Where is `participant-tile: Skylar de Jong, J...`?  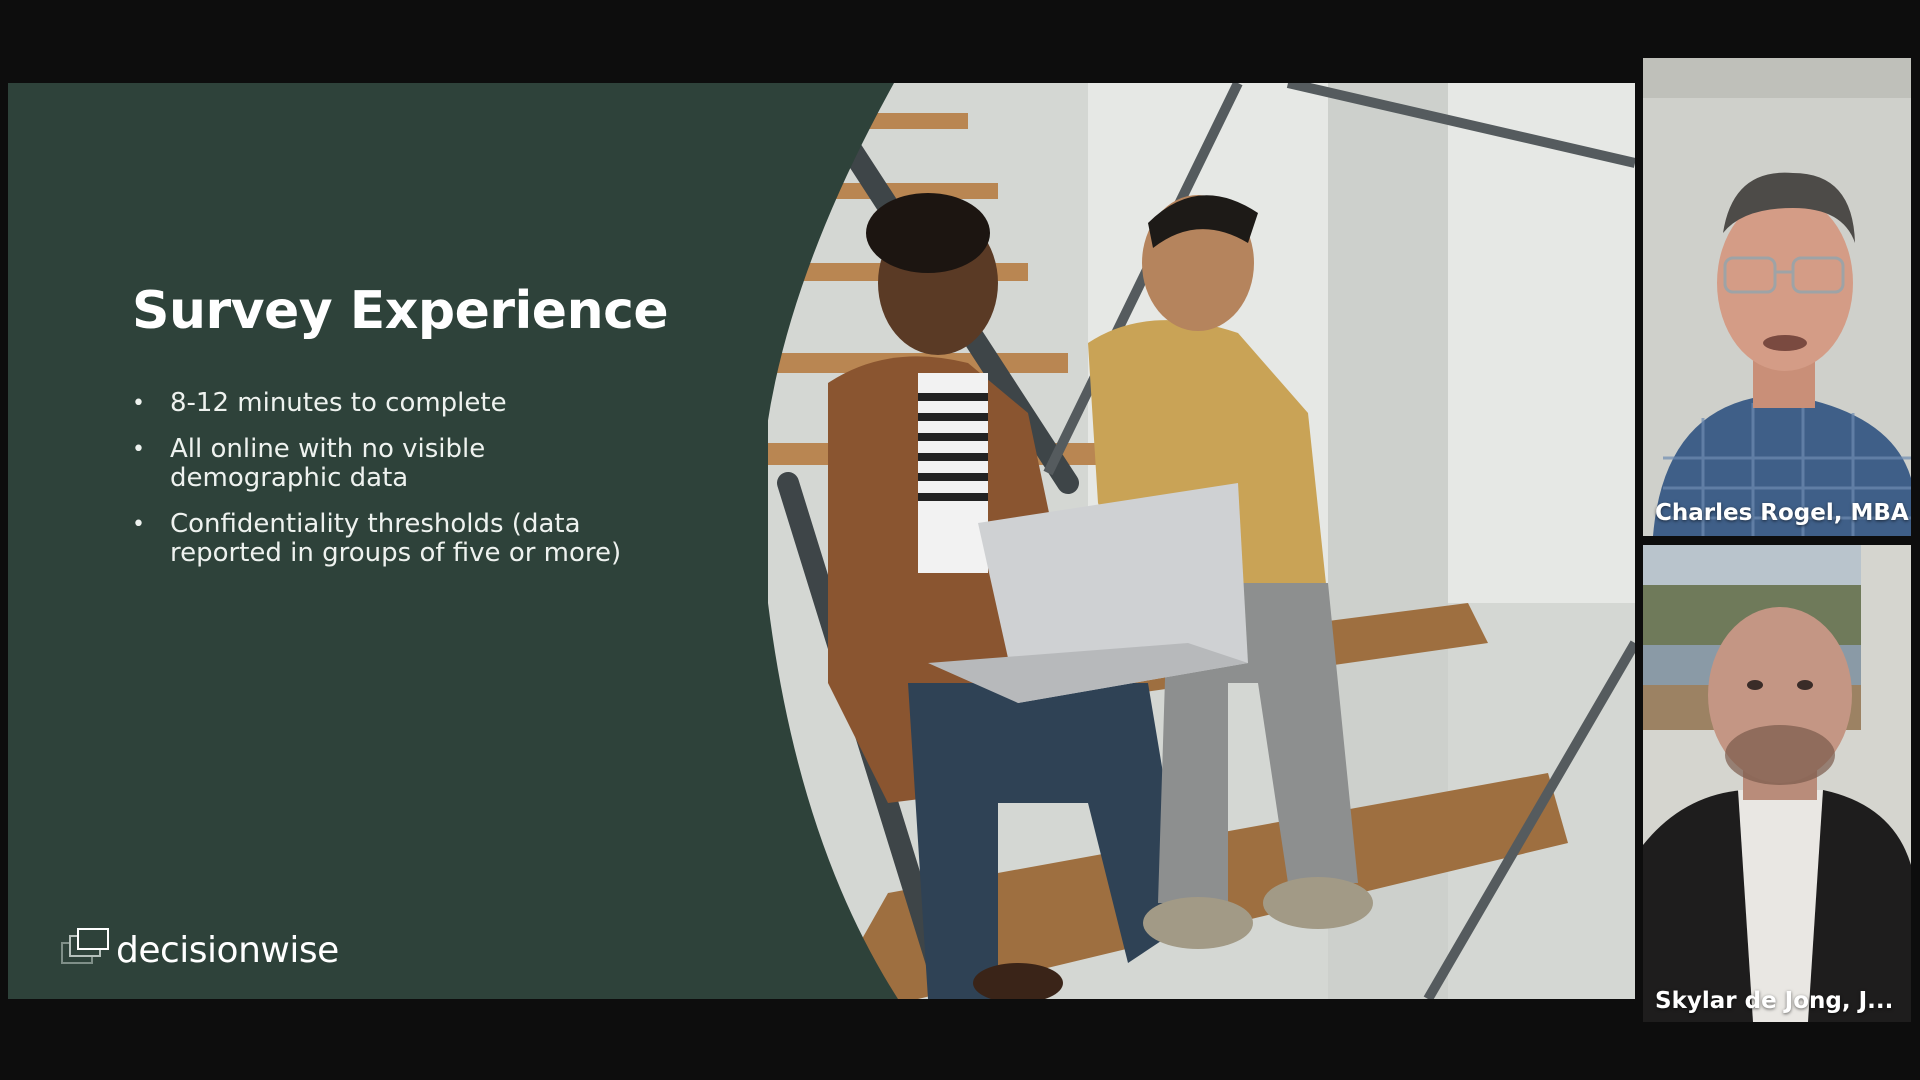 participant-tile: Skylar de Jong, J... is located at coordinates (1777, 783).